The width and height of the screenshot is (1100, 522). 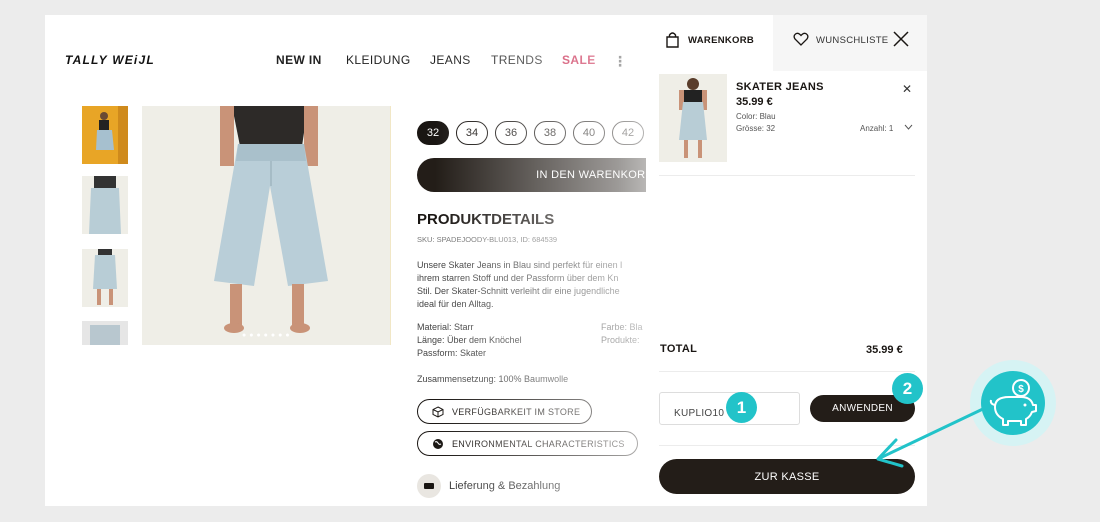 What do you see at coordinates (620, 61) in the screenshot?
I see `more-menu-icon: ⋮` at bounding box center [620, 61].